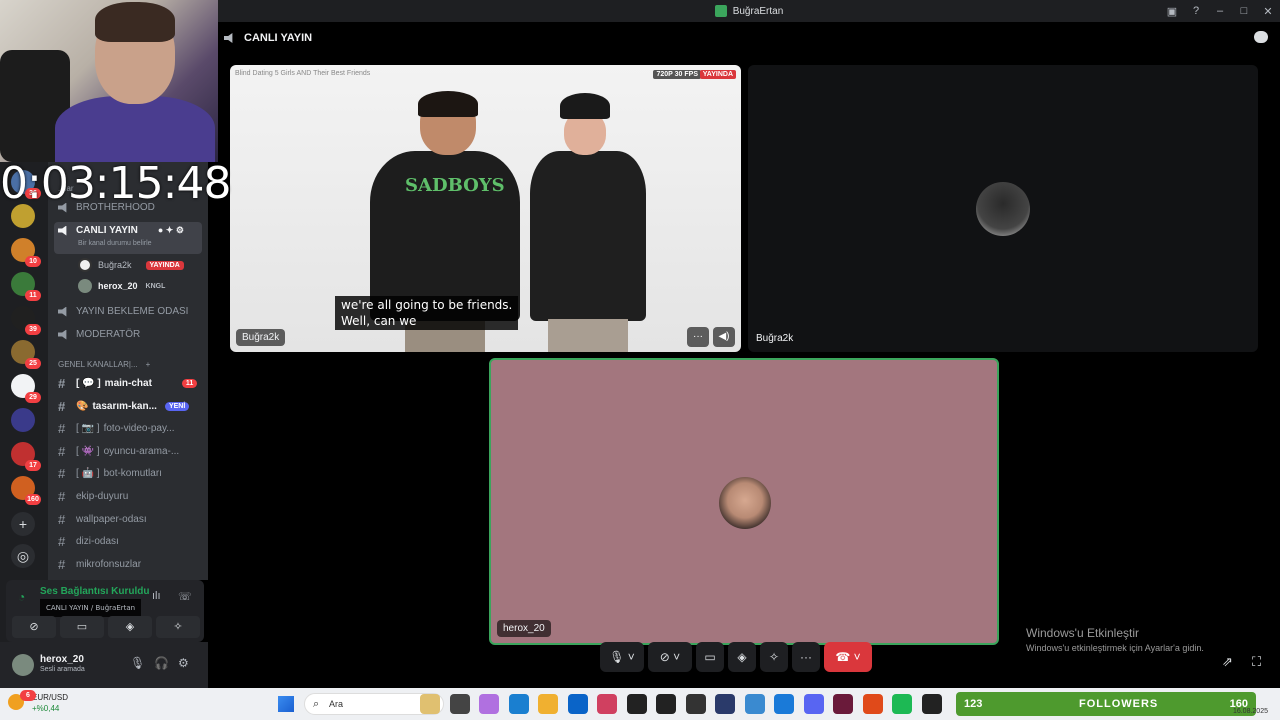  What do you see at coordinates (38, 702) in the screenshot?
I see `weather-widget: 6 EUR/USD +%0,44` at bounding box center [38, 702].